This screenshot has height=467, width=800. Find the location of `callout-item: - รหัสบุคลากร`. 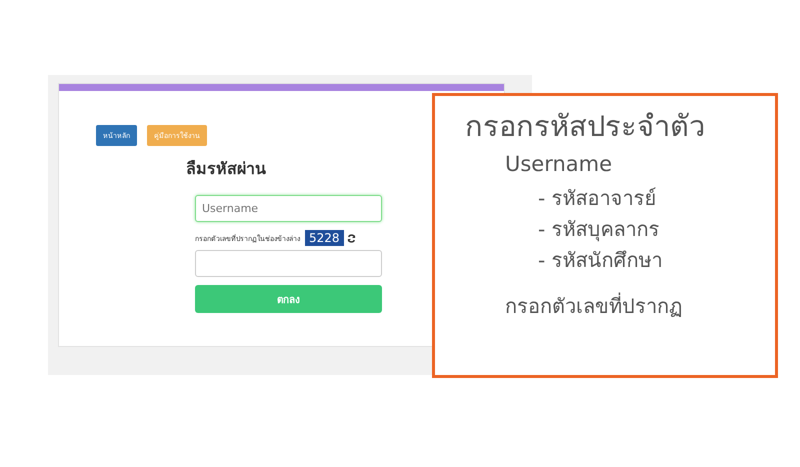

callout-item: - รหัสบุคลากร is located at coordinates (599, 229).